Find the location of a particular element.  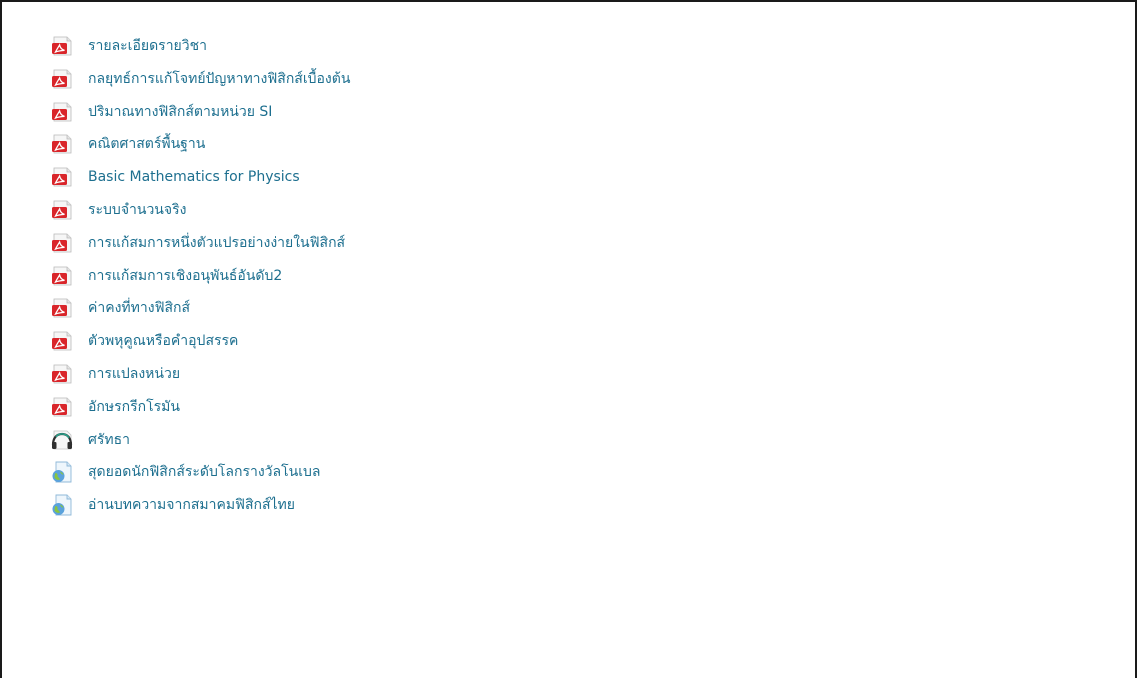

resource-link: การแก้สมการเชิงอนุพันธ์อันดับ2 is located at coordinates (200, 276).